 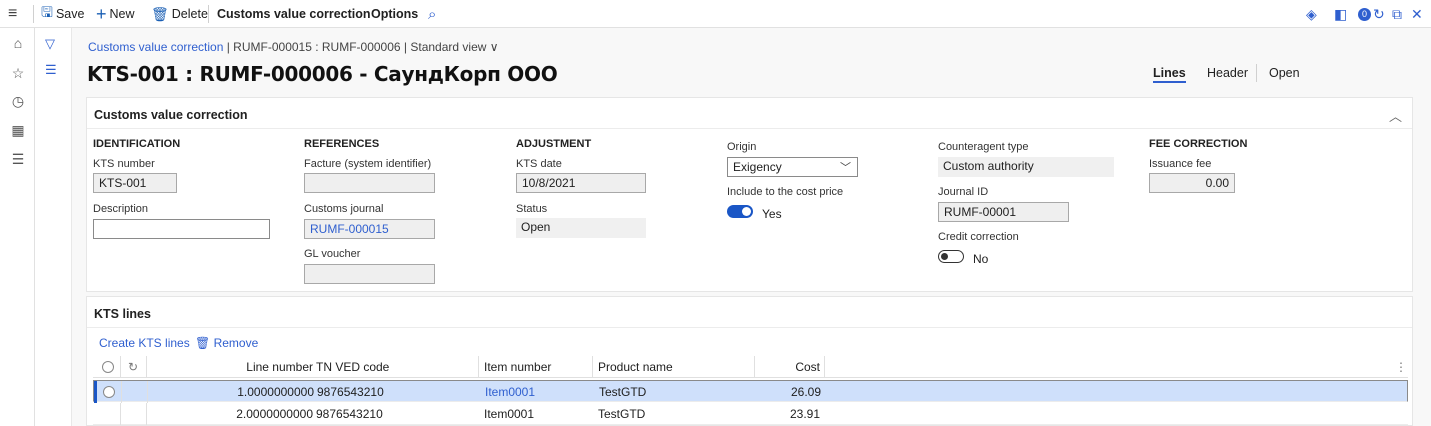 What do you see at coordinates (18, 159) in the screenshot?
I see `modules-icon: ☰` at bounding box center [18, 159].